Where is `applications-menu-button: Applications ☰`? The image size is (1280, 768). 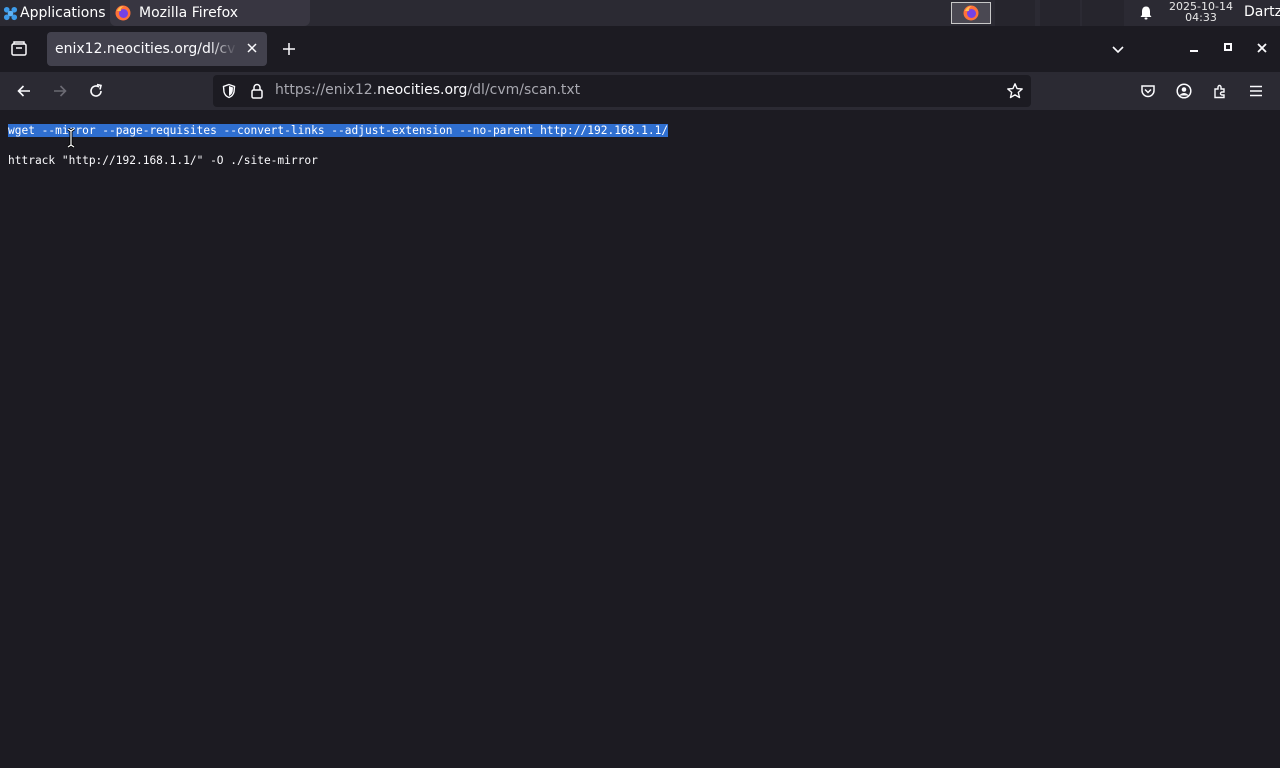 applications-menu-button: Applications ☰ is located at coordinates (61, 13).